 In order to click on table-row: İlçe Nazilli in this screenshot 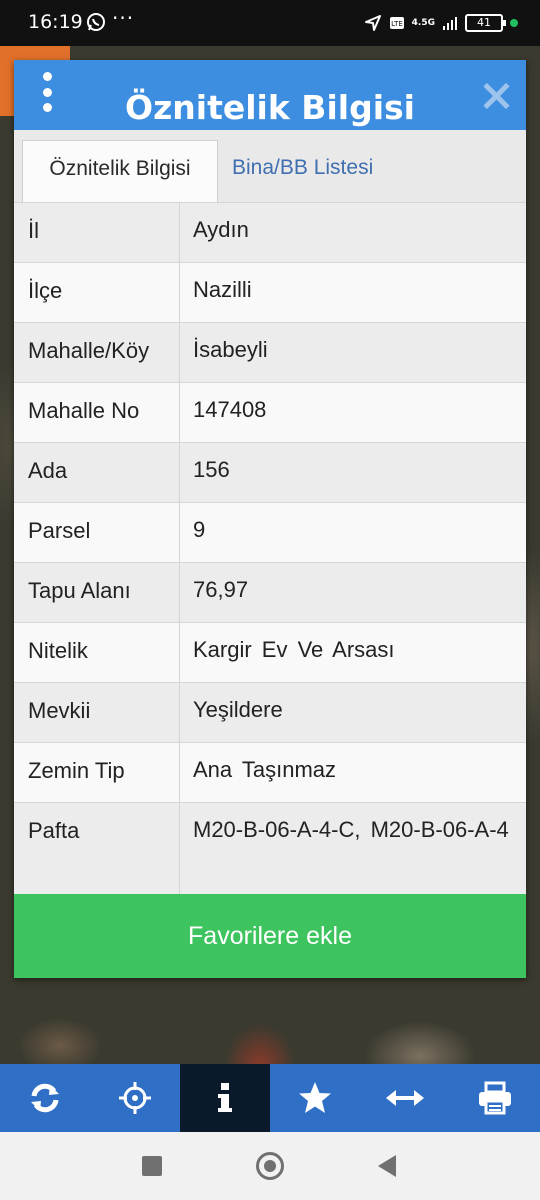, I will do `click(270, 292)`.